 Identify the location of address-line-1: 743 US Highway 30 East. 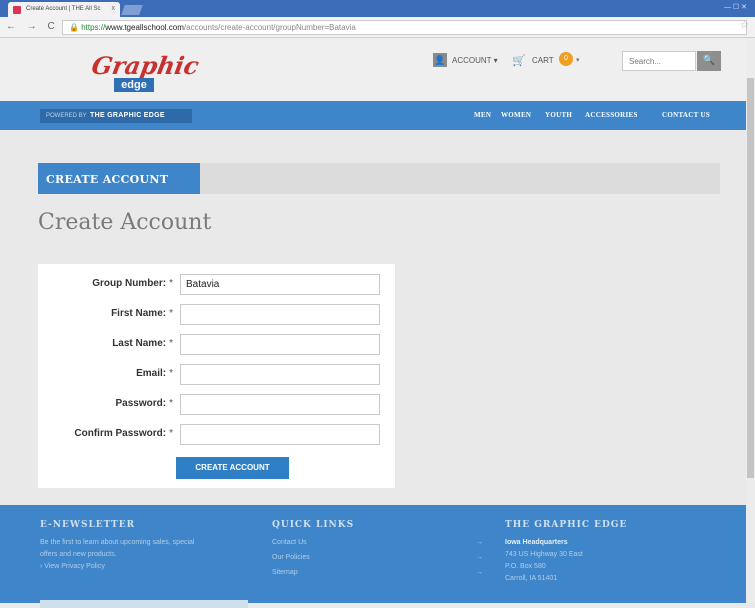
(544, 554).